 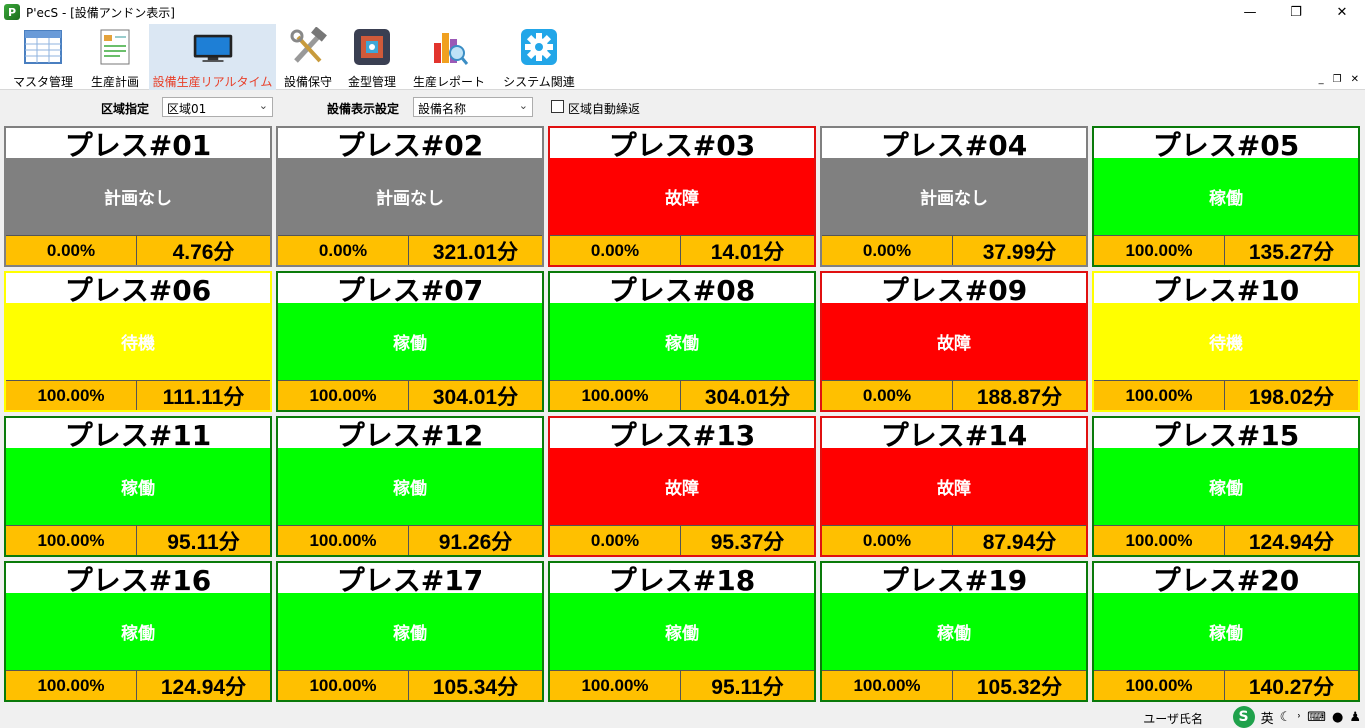 I want to click on equipment-name: プレス#08, so click(x=682, y=288).